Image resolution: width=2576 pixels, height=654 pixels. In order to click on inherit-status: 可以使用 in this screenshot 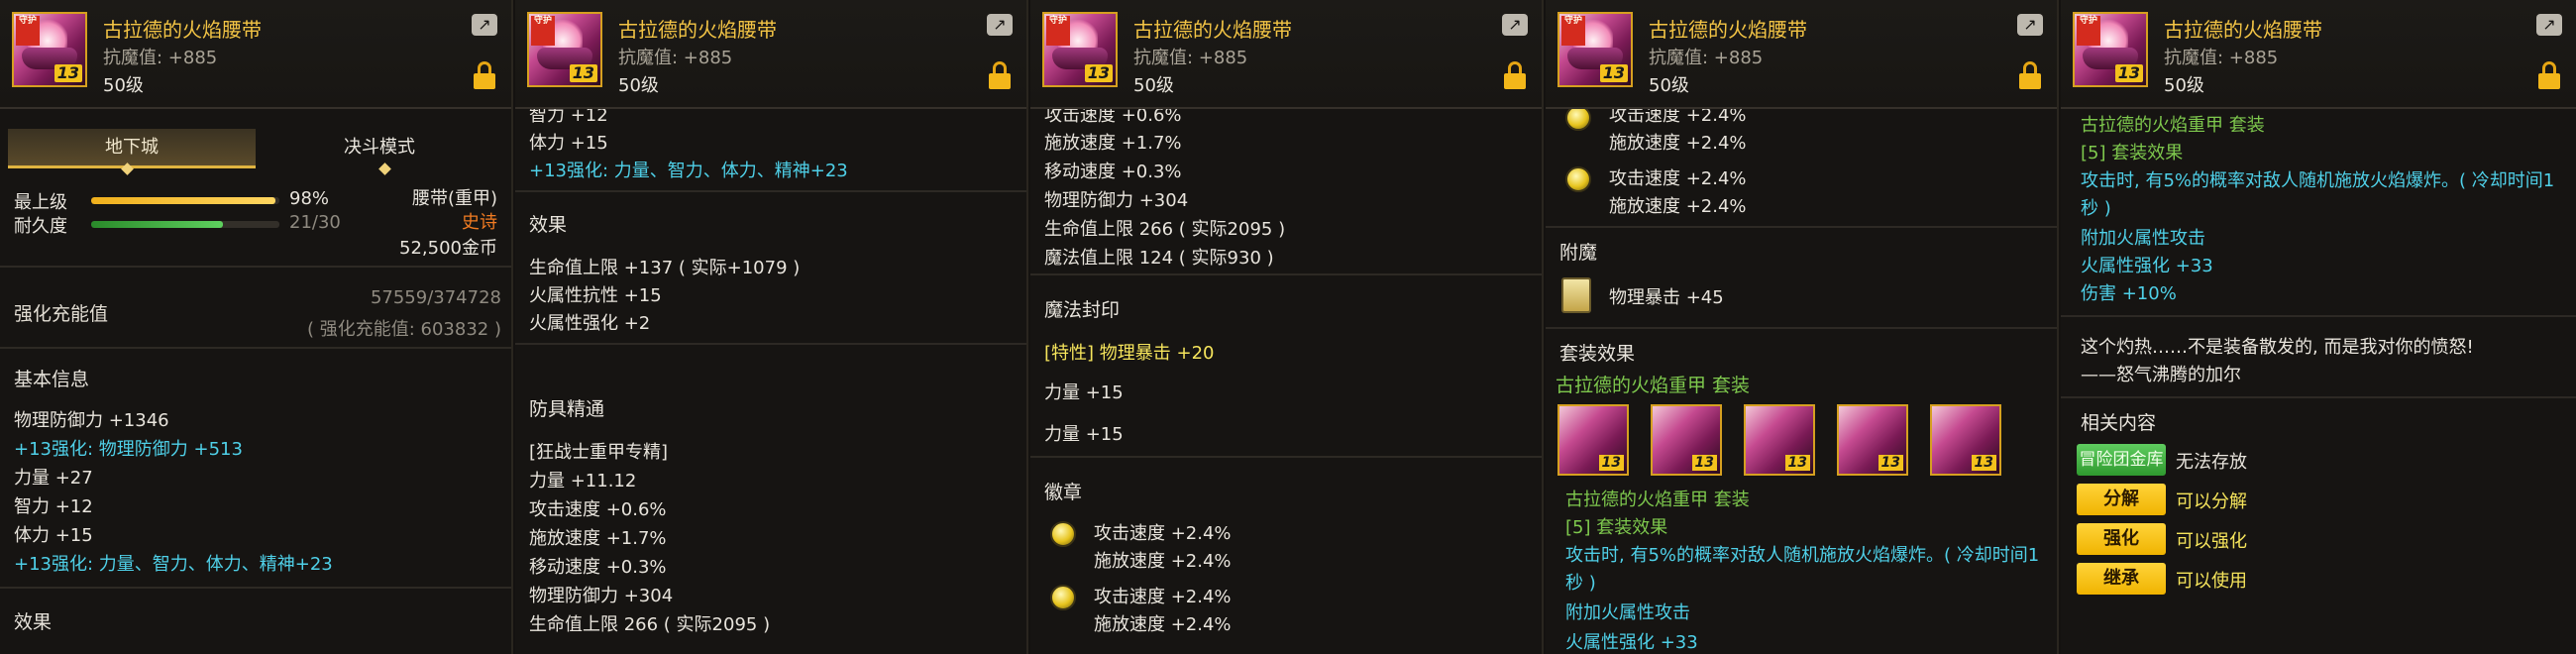, I will do `click(2211, 581)`.